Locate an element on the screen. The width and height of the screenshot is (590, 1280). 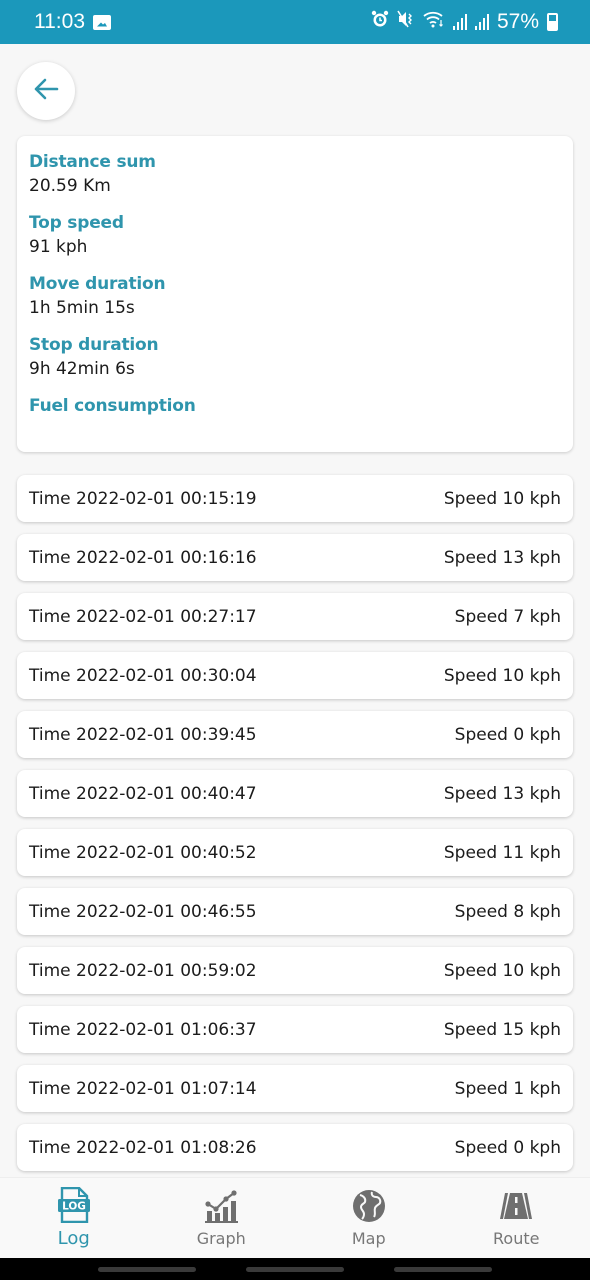
status-bar: 11:03 57% is located at coordinates (295, 22).